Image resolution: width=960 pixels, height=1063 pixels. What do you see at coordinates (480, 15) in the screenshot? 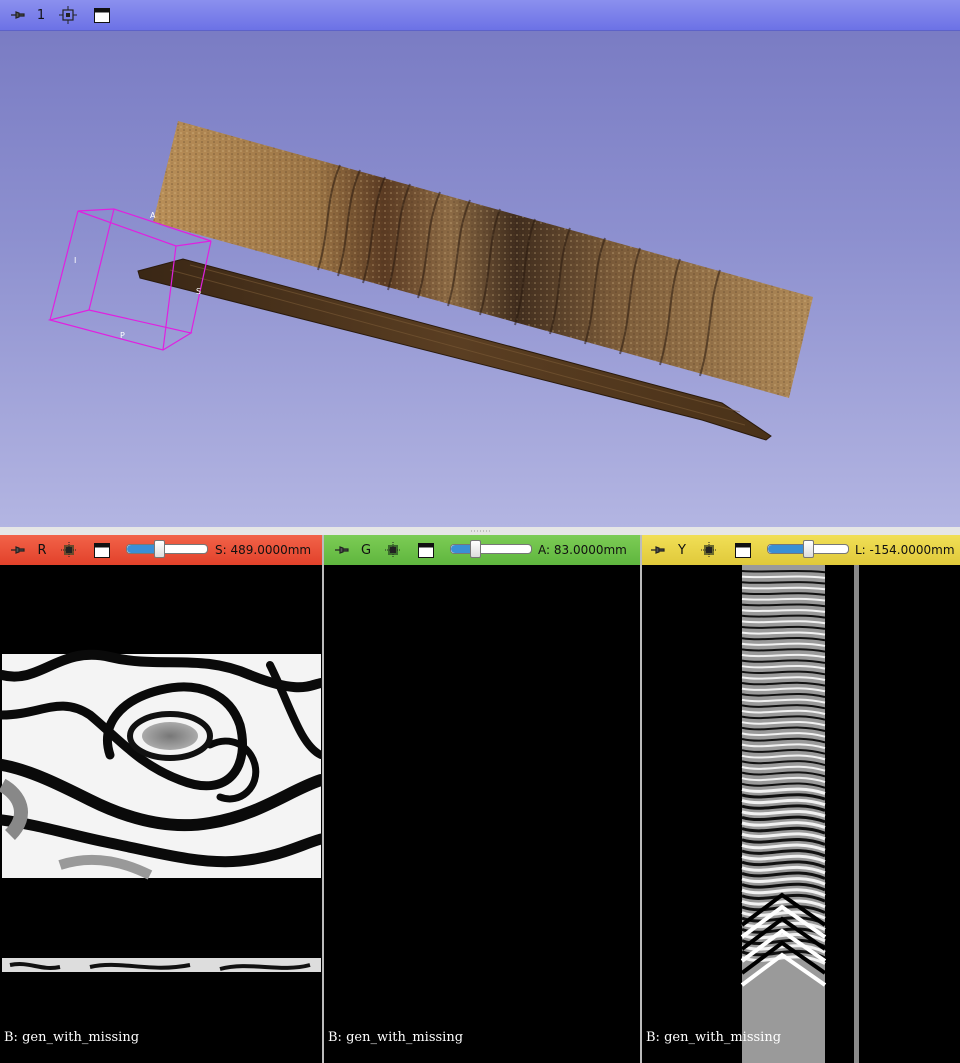
I see `3d-view-controller-bar: 1` at bounding box center [480, 15].